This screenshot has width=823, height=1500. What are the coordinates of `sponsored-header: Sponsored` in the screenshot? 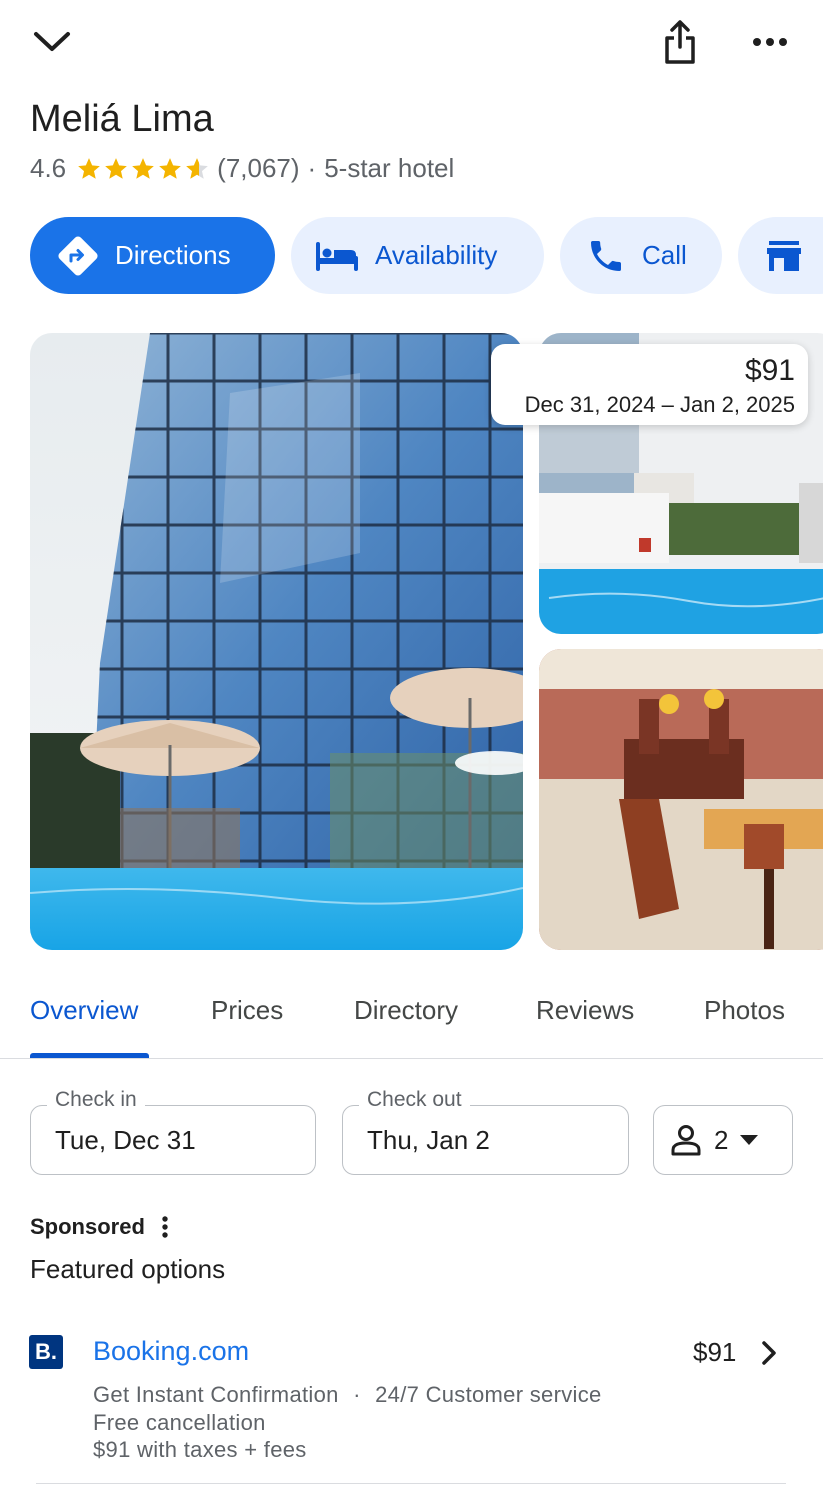 It's located at (99, 1227).